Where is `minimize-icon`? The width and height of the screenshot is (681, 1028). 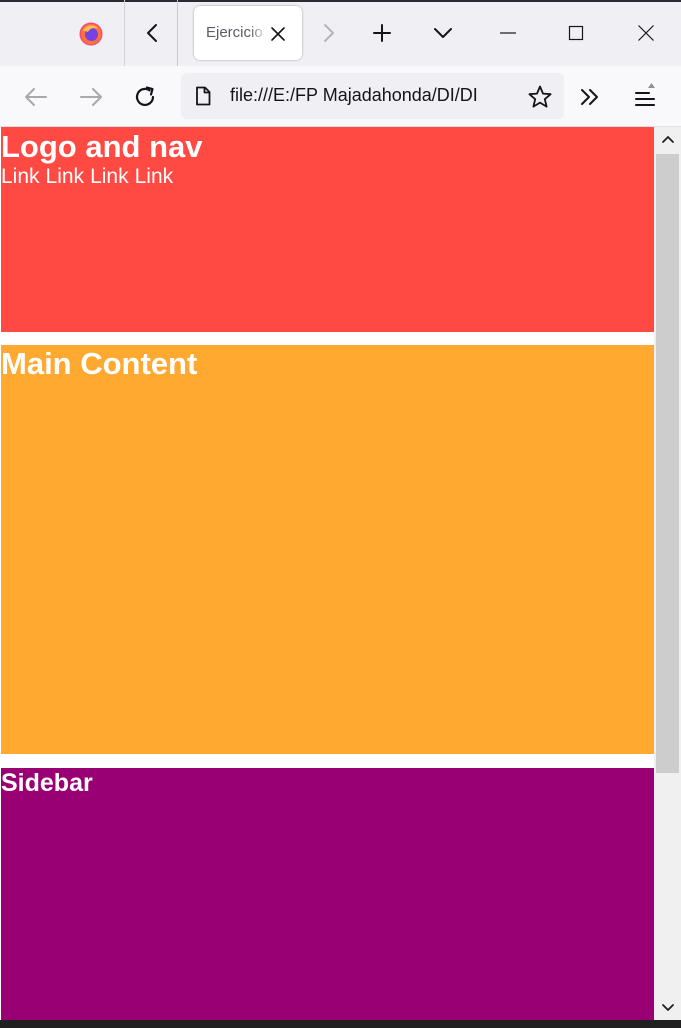
minimize-icon is located at coordinates (508, 33).